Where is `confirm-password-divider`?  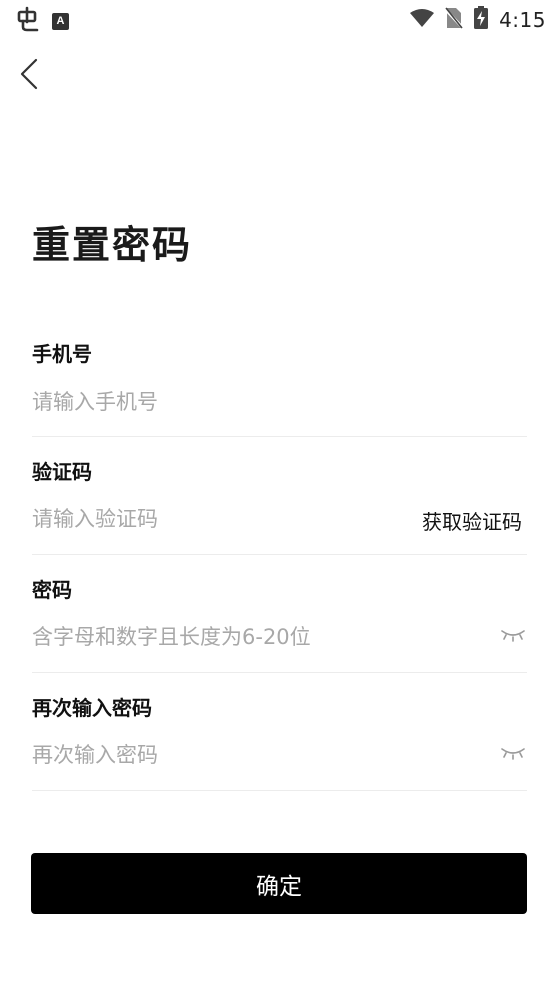
confirm-password-divider is located at coordinates (279, 790).